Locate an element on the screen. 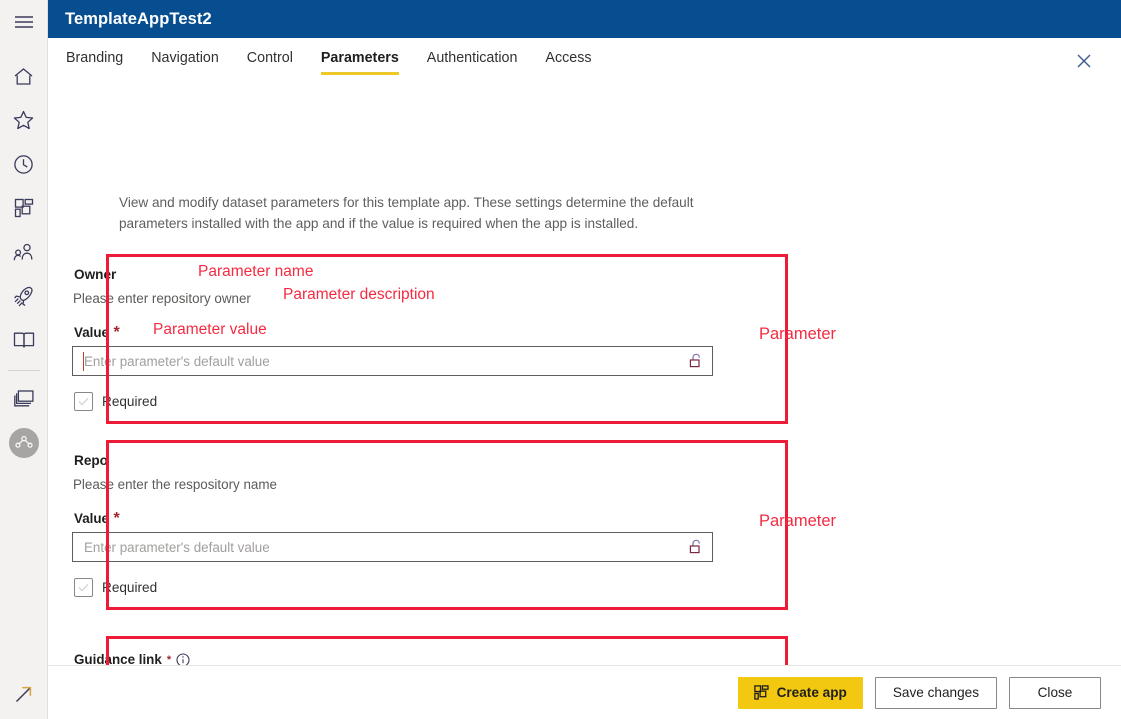 Image resolution: width=1121 pixels, height=719 pixels. annotation-parameter-name: Parameter name is located at coordinates (256, 271).